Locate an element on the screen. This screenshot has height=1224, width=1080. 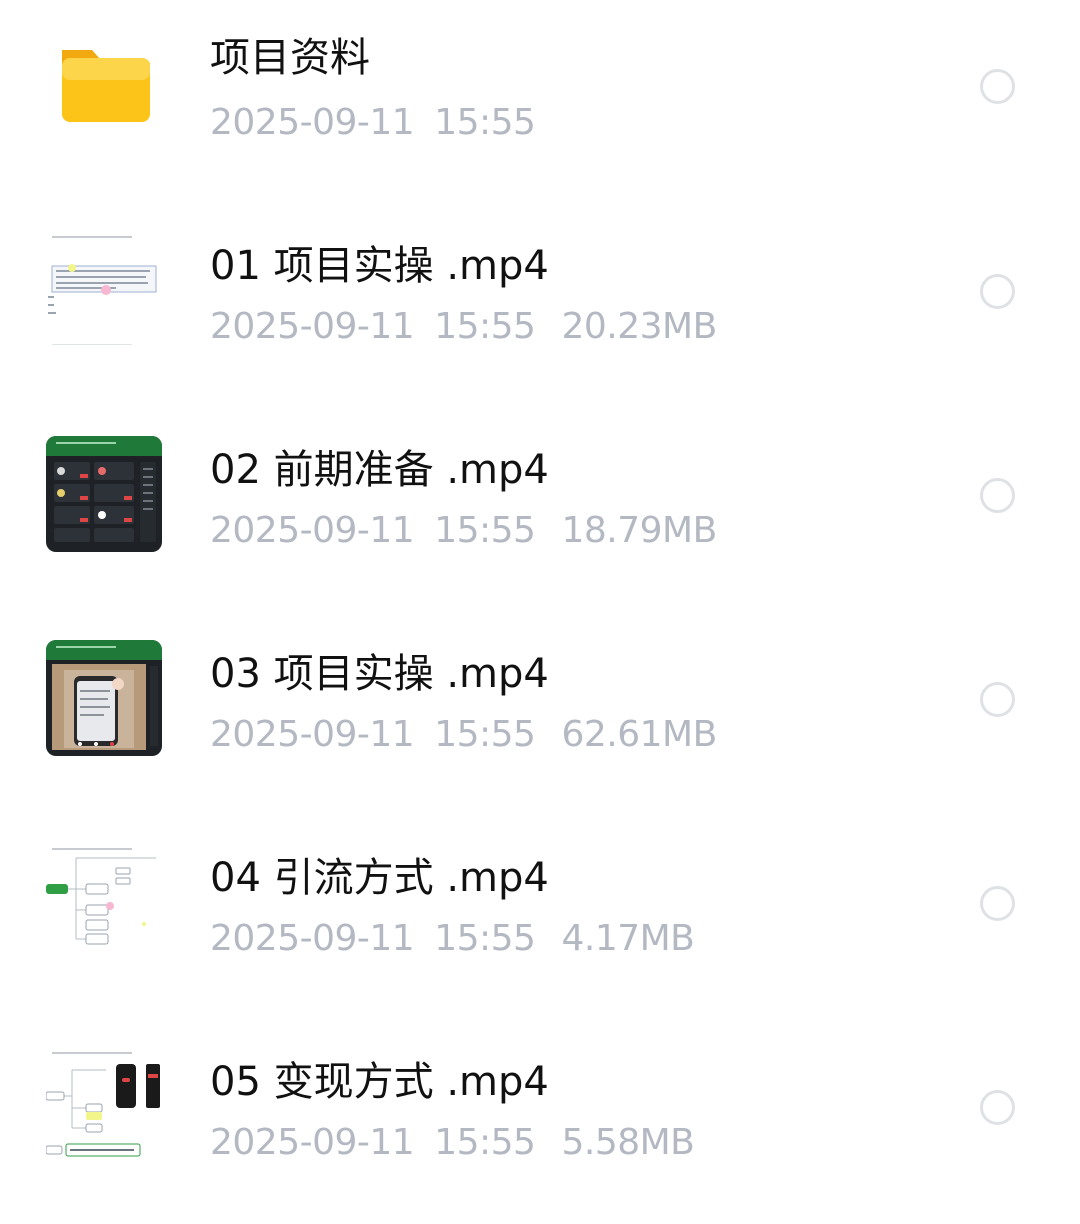
file-size: 5.58MB is located at coordinates (628, 1142).